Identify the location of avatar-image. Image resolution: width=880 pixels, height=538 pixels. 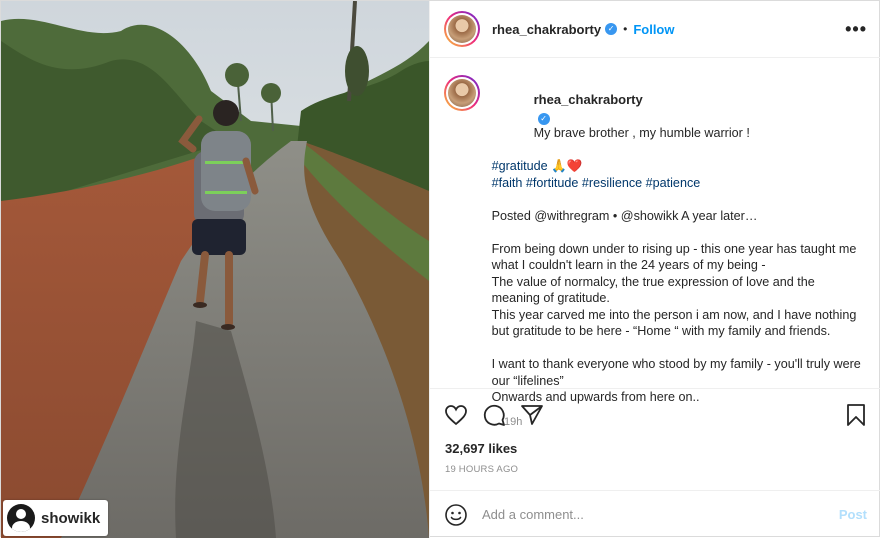
(462, 29).